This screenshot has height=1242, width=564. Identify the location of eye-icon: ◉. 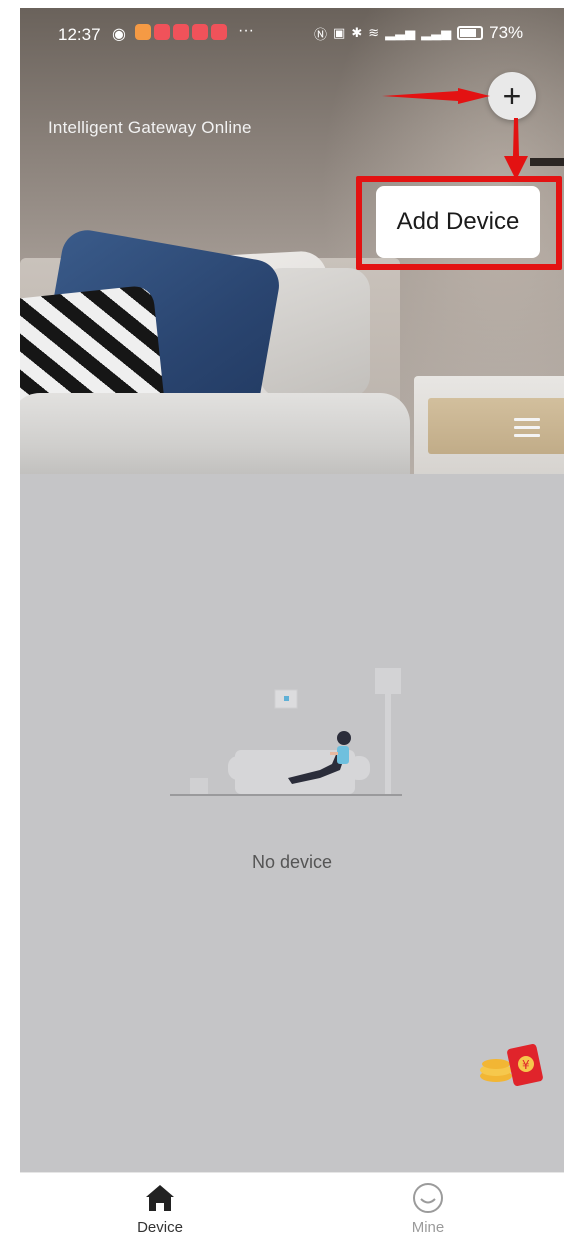
(119, 34).